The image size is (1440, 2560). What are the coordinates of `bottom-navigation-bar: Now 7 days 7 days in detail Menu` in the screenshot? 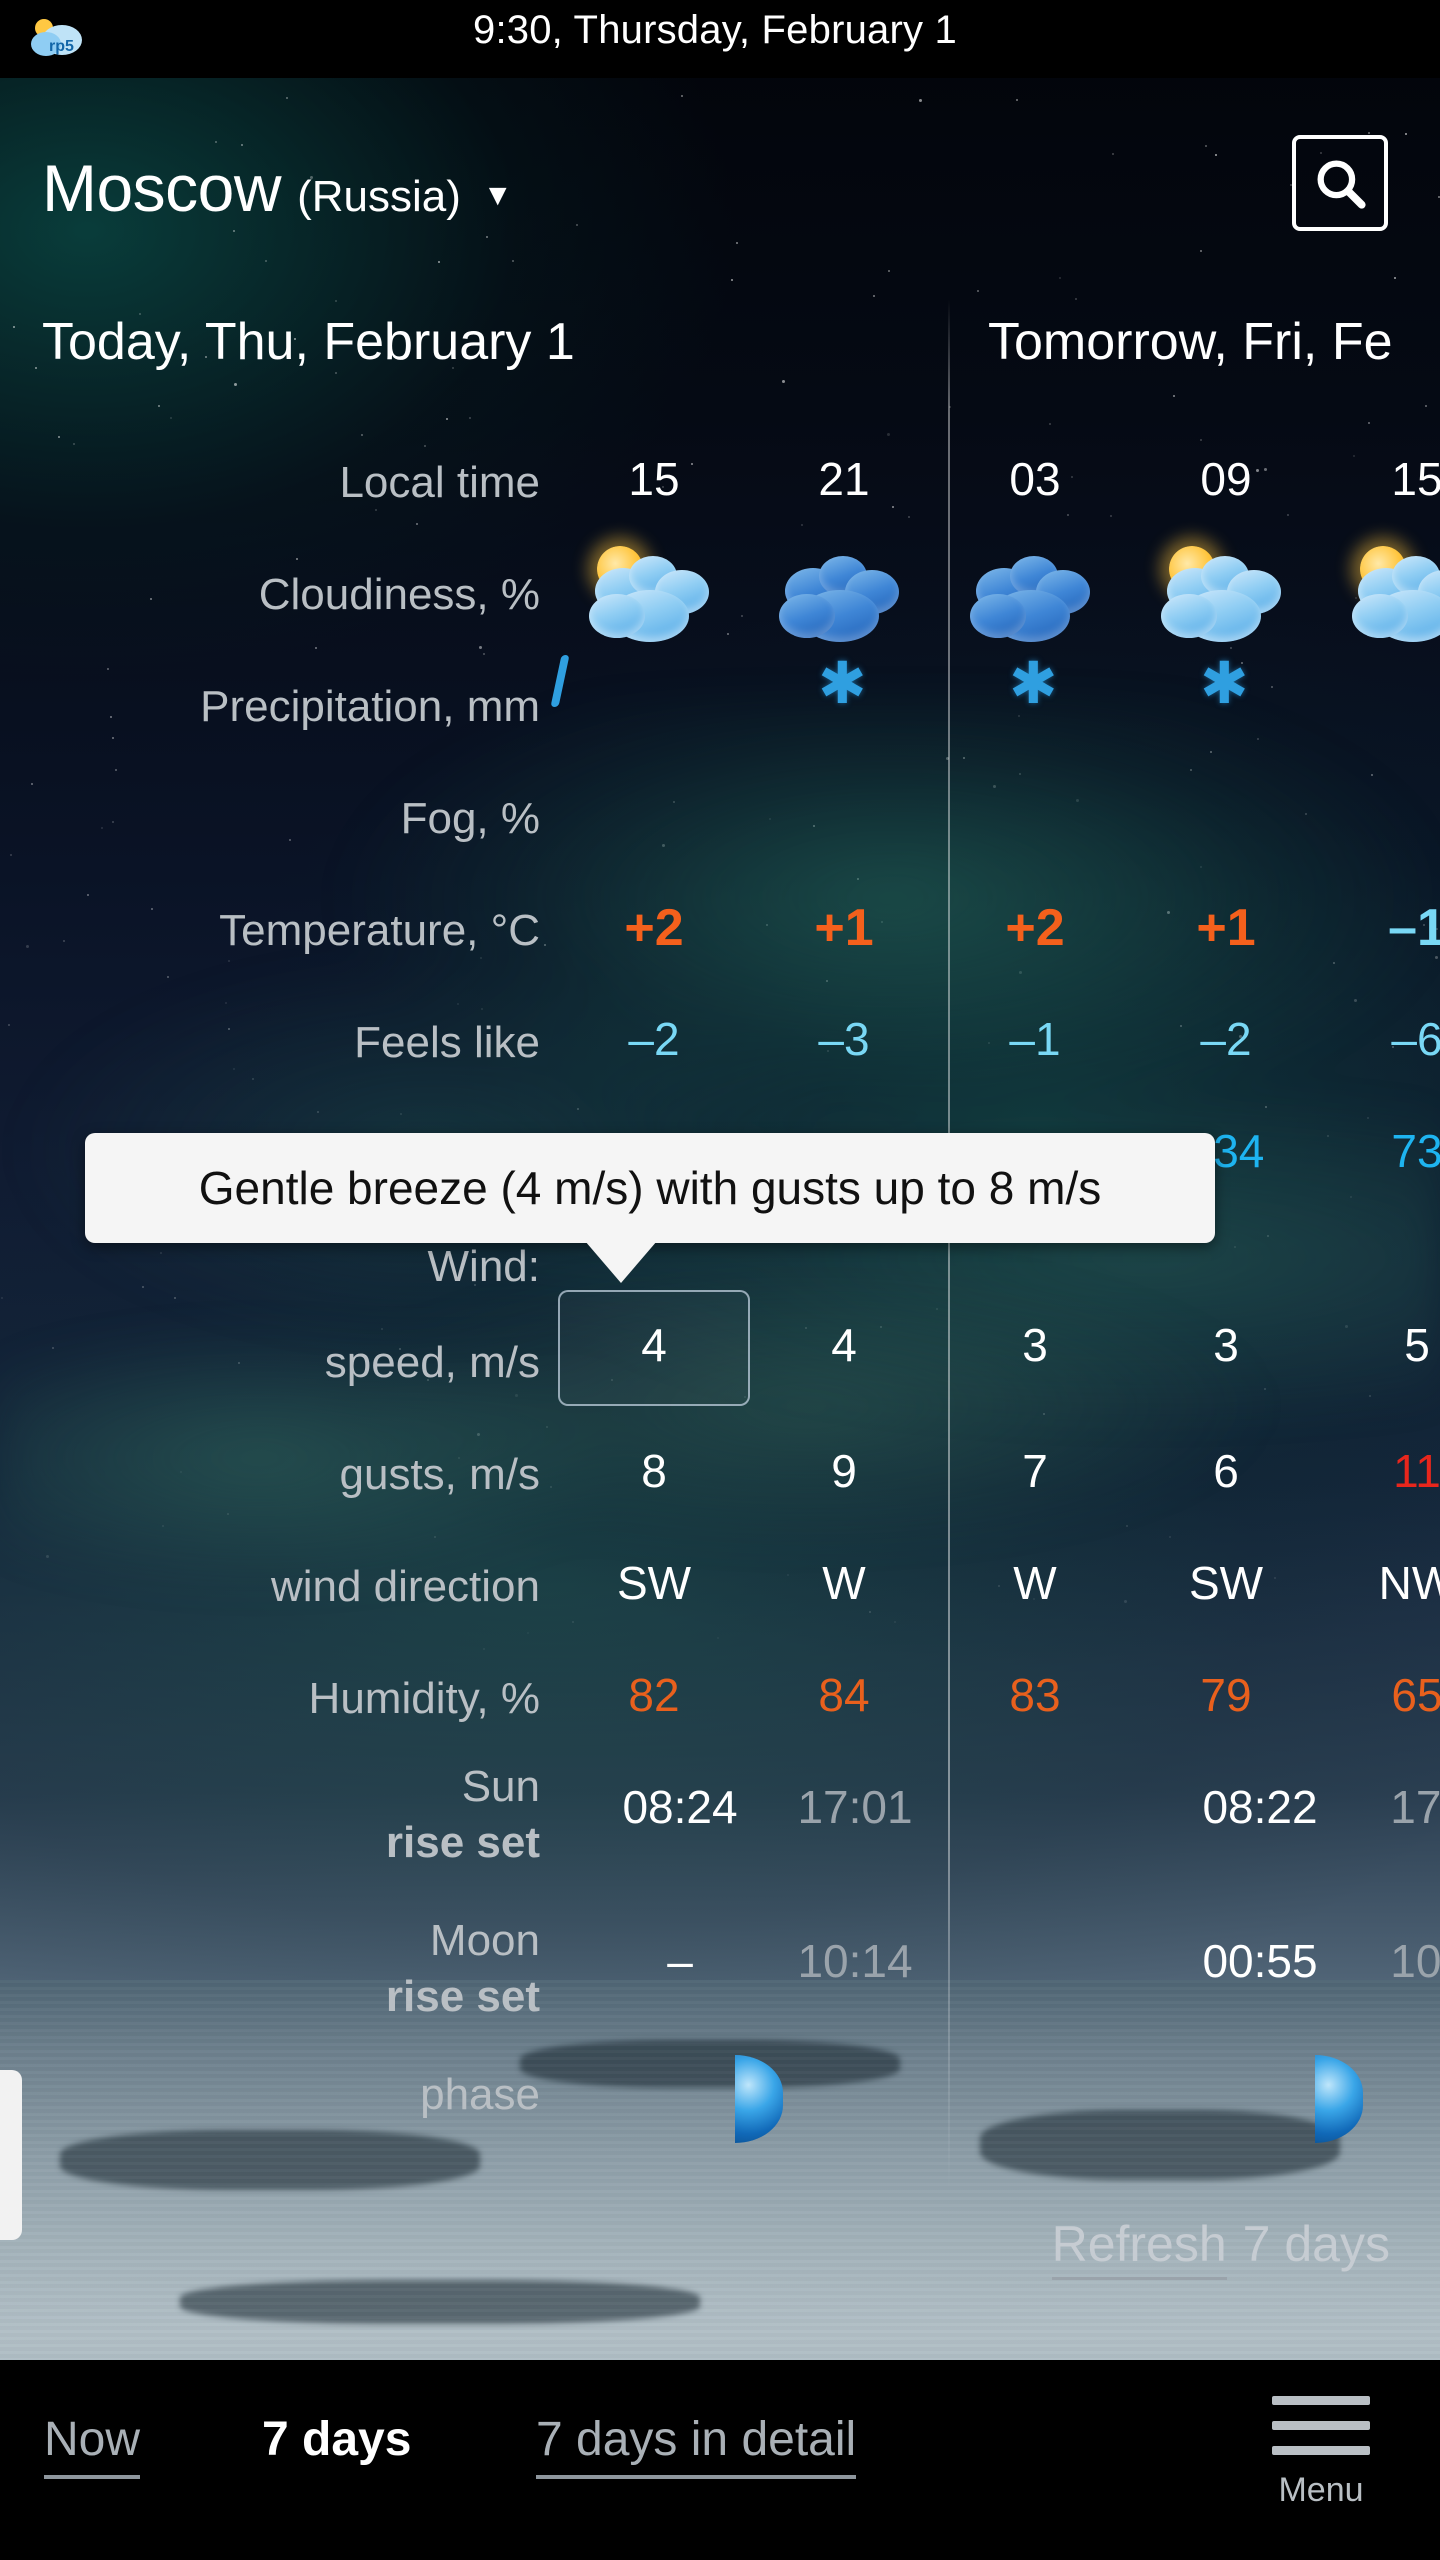 It's located at (720, 2460).